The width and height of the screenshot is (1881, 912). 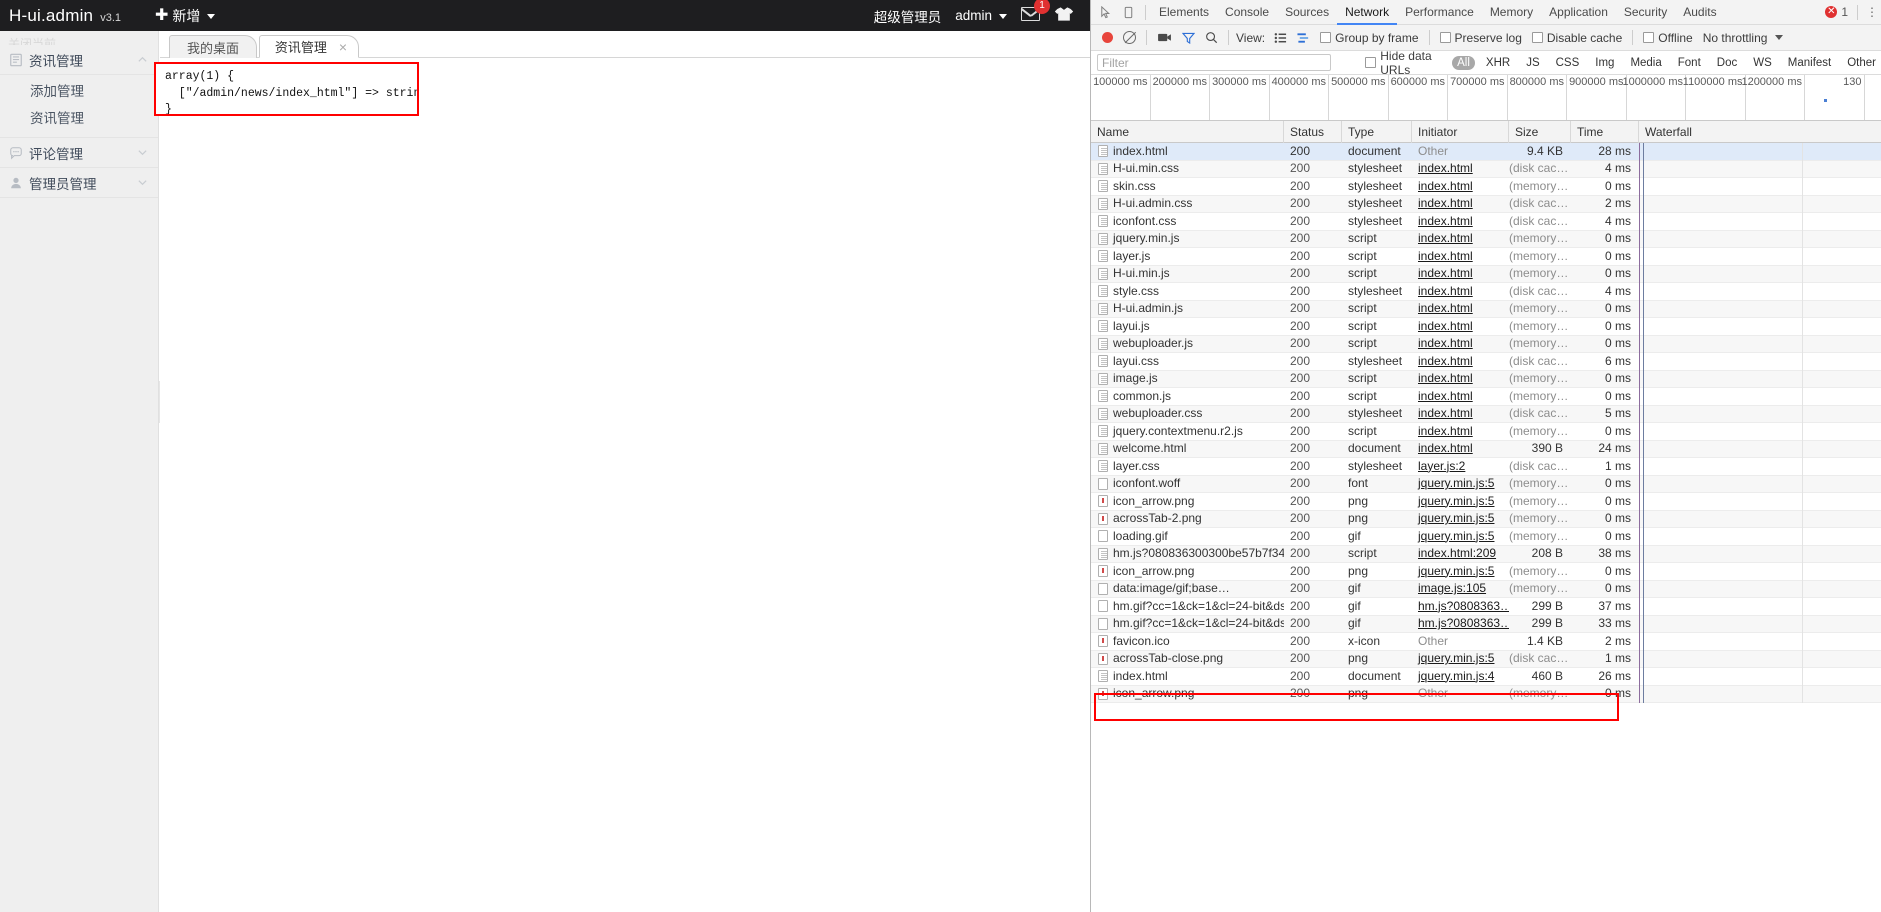 I want to click on more-options-icon: ⋮, so click(x=1872, y=12).